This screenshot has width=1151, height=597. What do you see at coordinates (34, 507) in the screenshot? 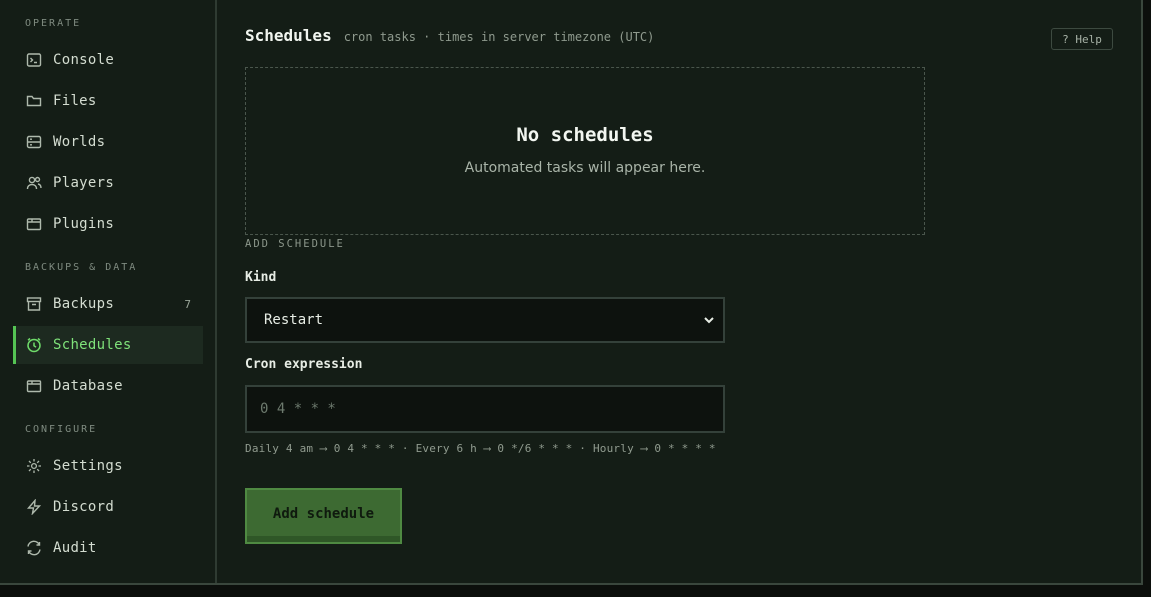
I see `bolt-icon` at bounding box center [34, 507].